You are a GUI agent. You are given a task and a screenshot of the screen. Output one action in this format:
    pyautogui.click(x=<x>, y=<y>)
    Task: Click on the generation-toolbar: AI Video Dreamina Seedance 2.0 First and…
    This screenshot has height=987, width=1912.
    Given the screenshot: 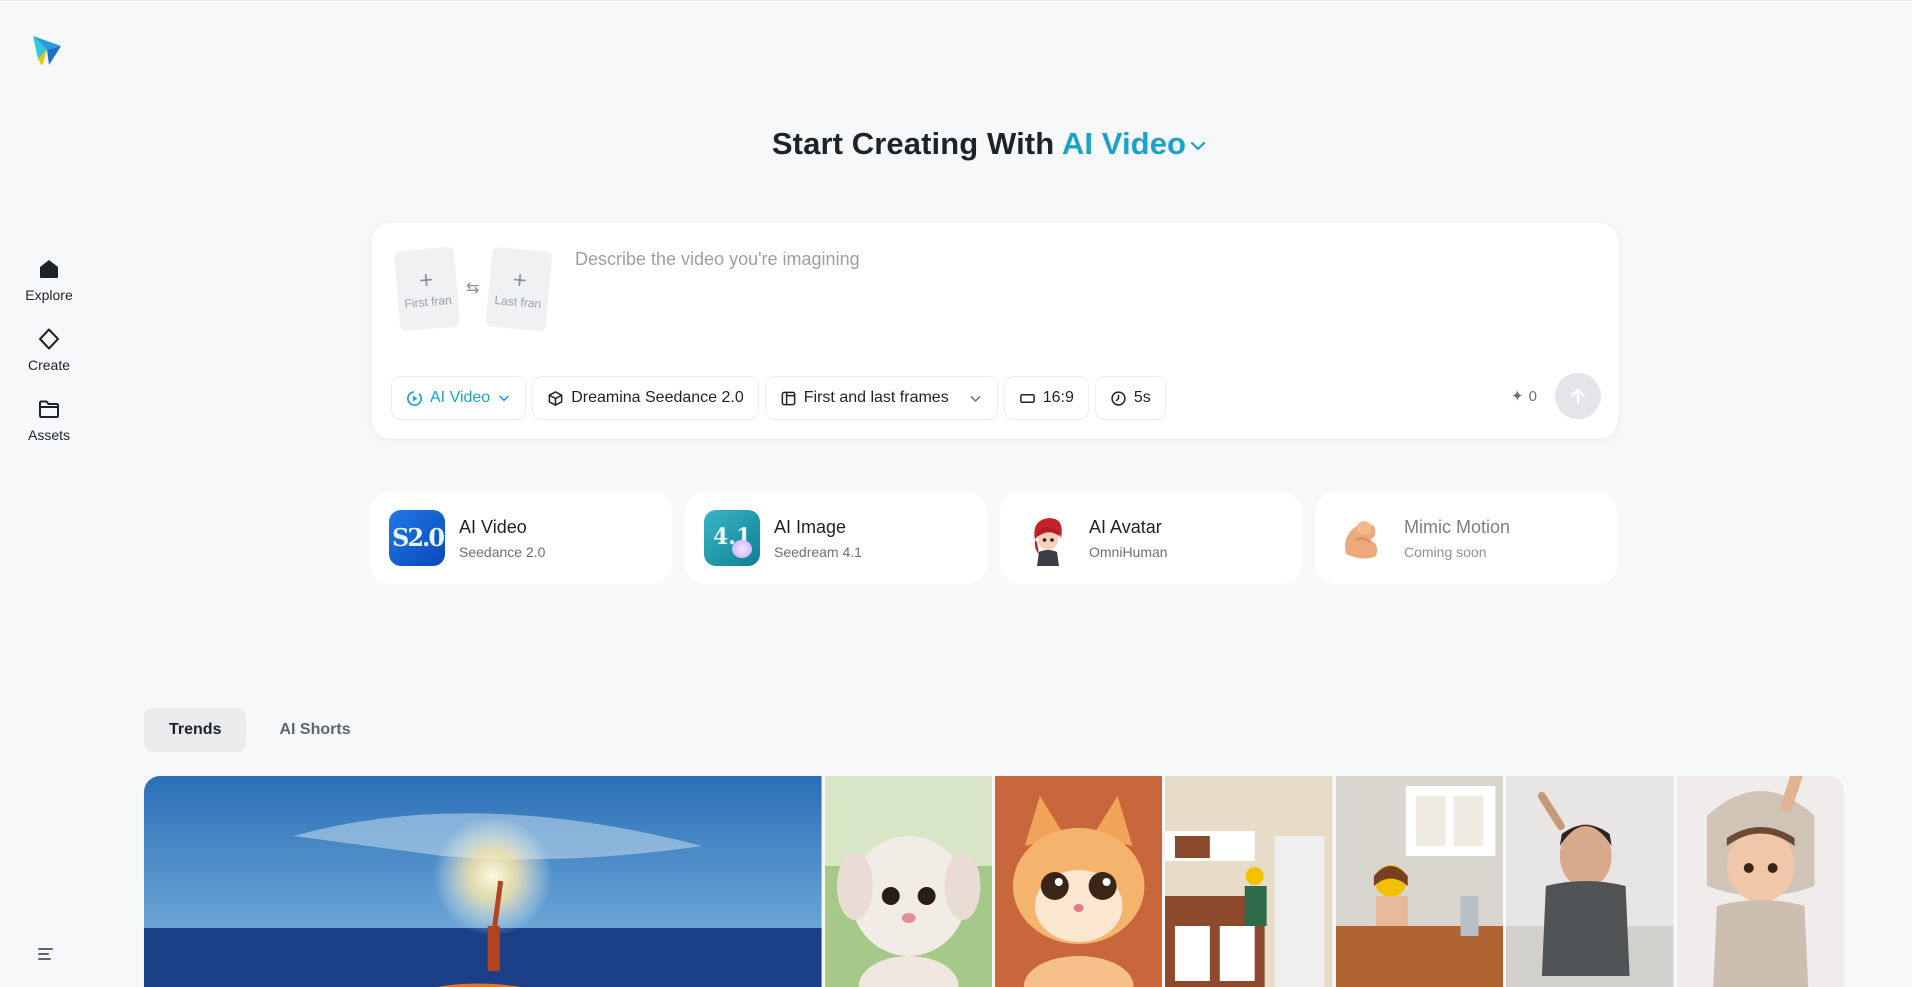 What is the action you would take?
    pyautogui.click(x=778, y=398)
    